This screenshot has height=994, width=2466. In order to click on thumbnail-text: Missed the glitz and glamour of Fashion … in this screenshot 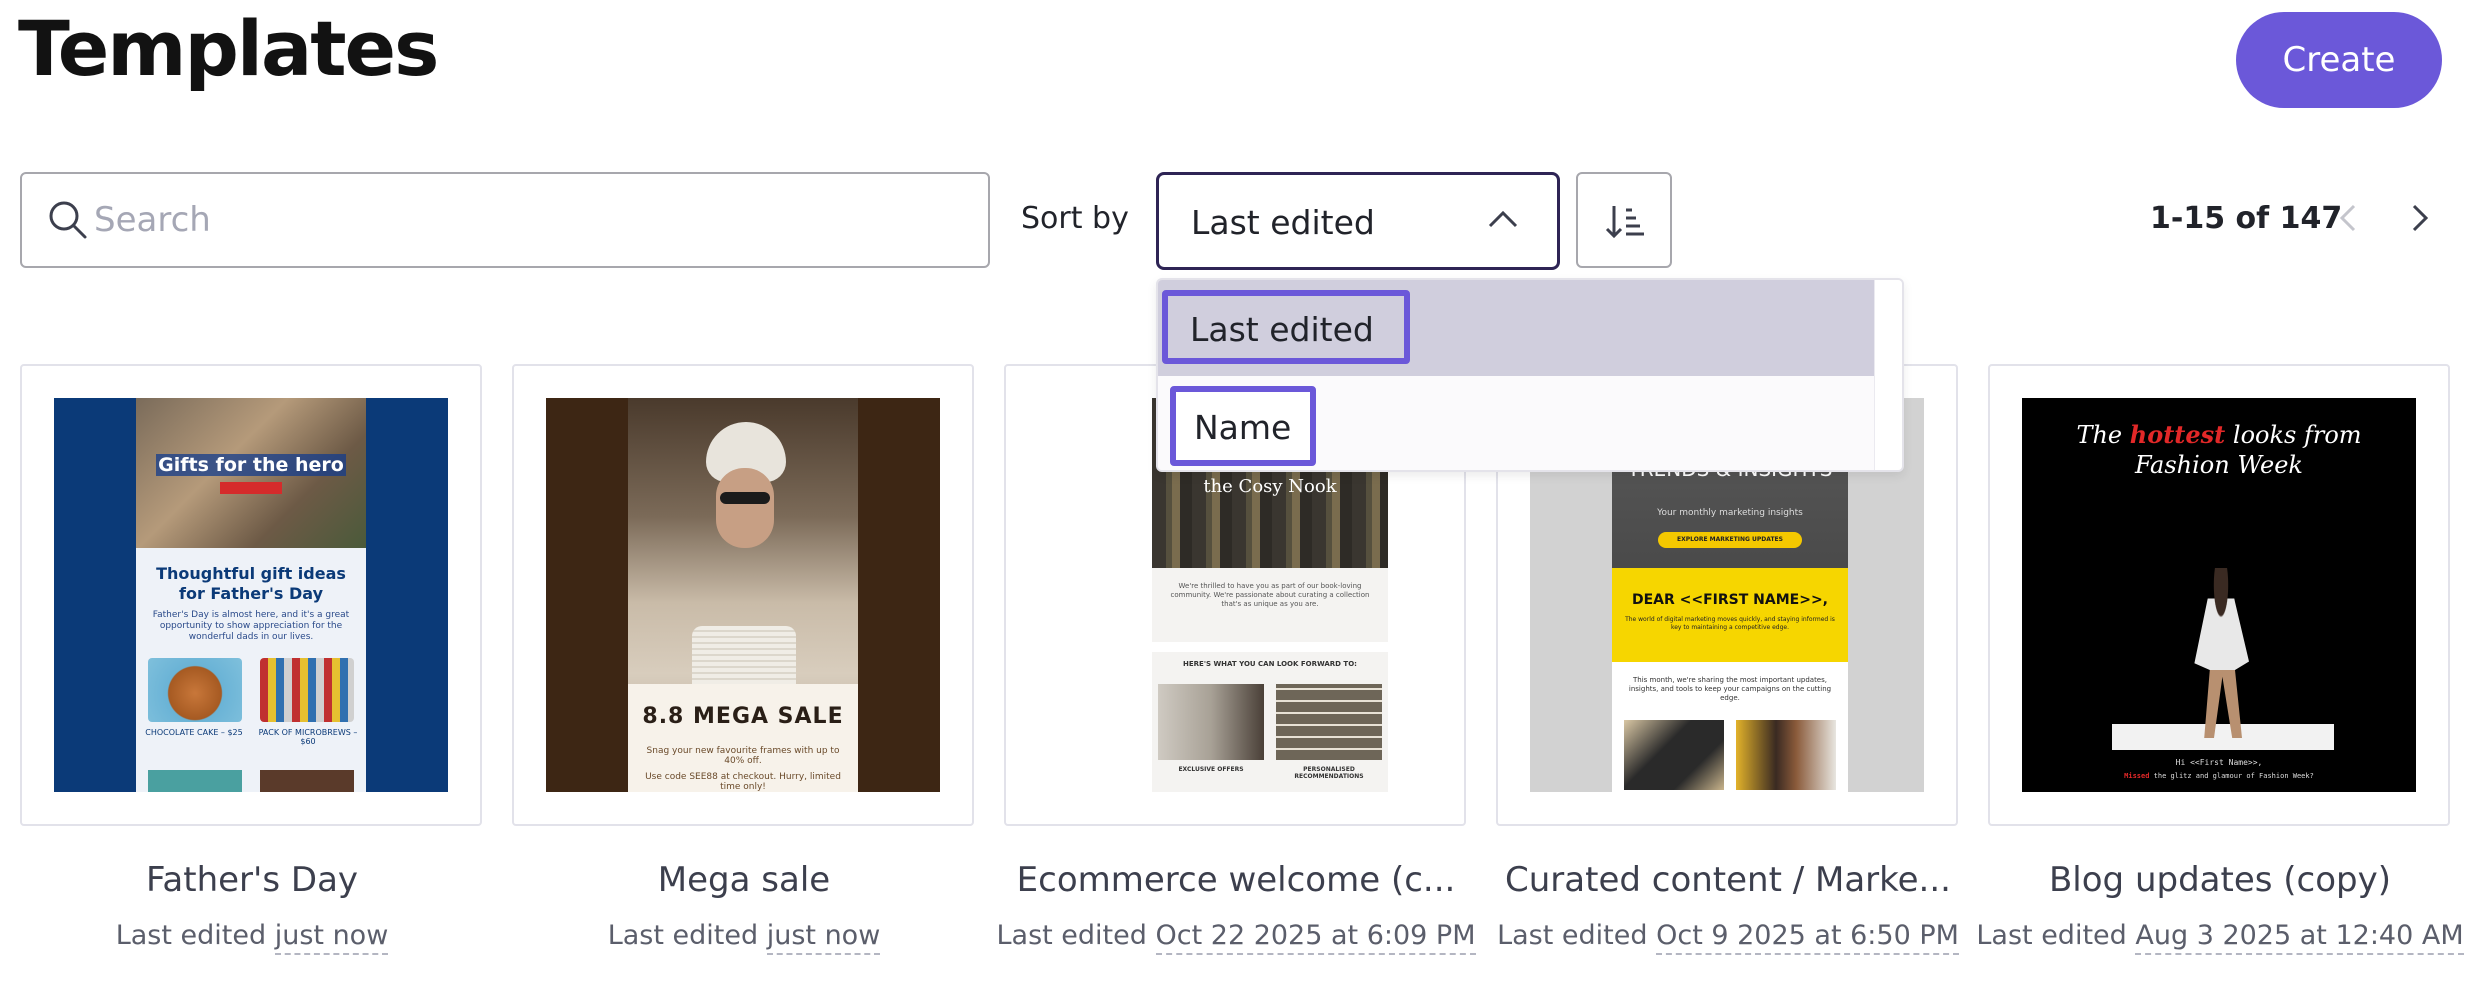, I will do `click(2219, 776)`.